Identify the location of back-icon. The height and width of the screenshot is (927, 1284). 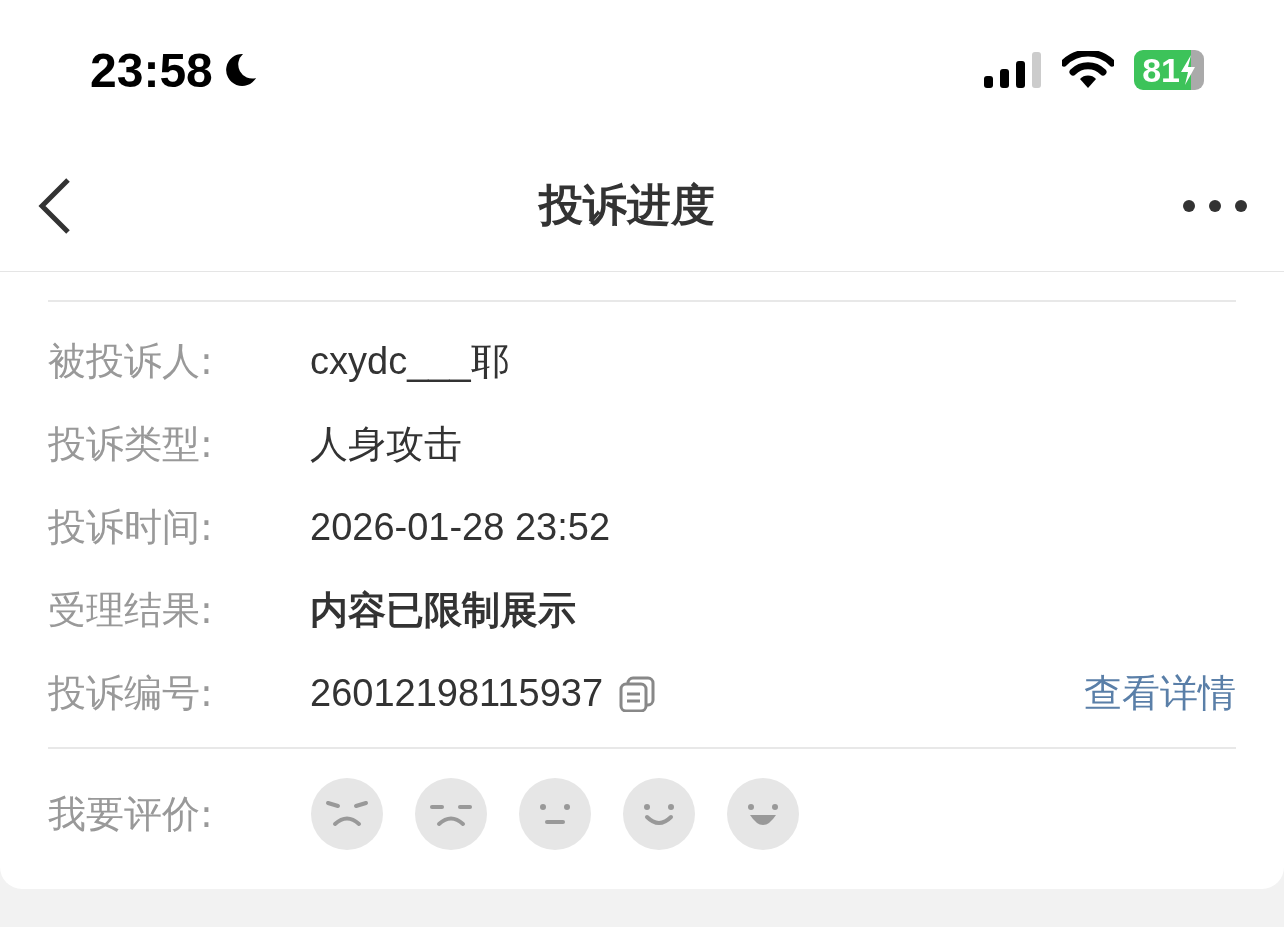
(54, 205).